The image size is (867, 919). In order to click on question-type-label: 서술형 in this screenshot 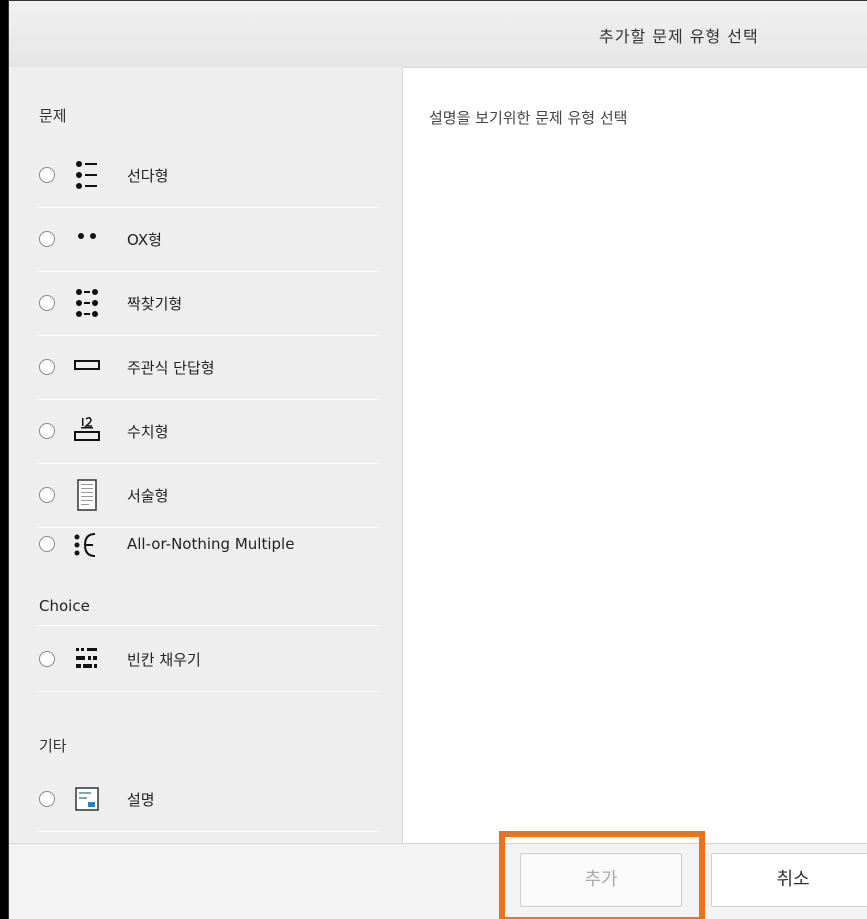, I will do `click(148, 495)`.